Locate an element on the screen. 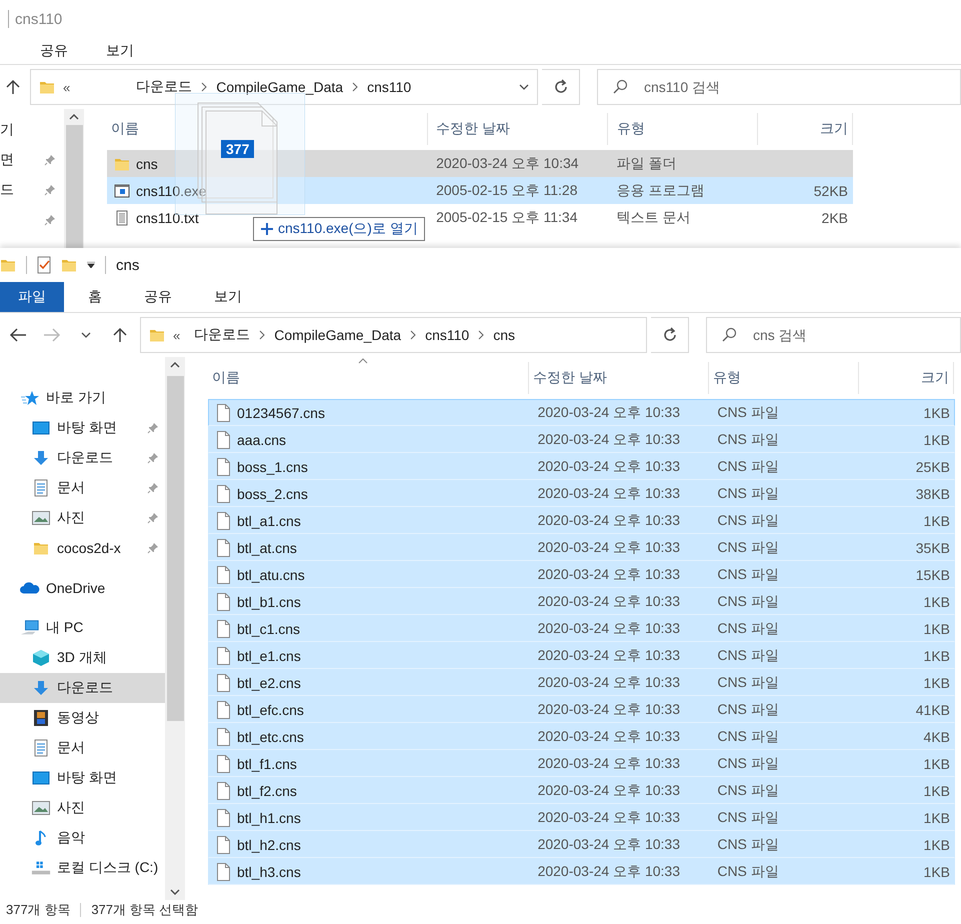 This screenshot has width=961, height=924. nav-item: 음악 is located at coordinates (82, 838).